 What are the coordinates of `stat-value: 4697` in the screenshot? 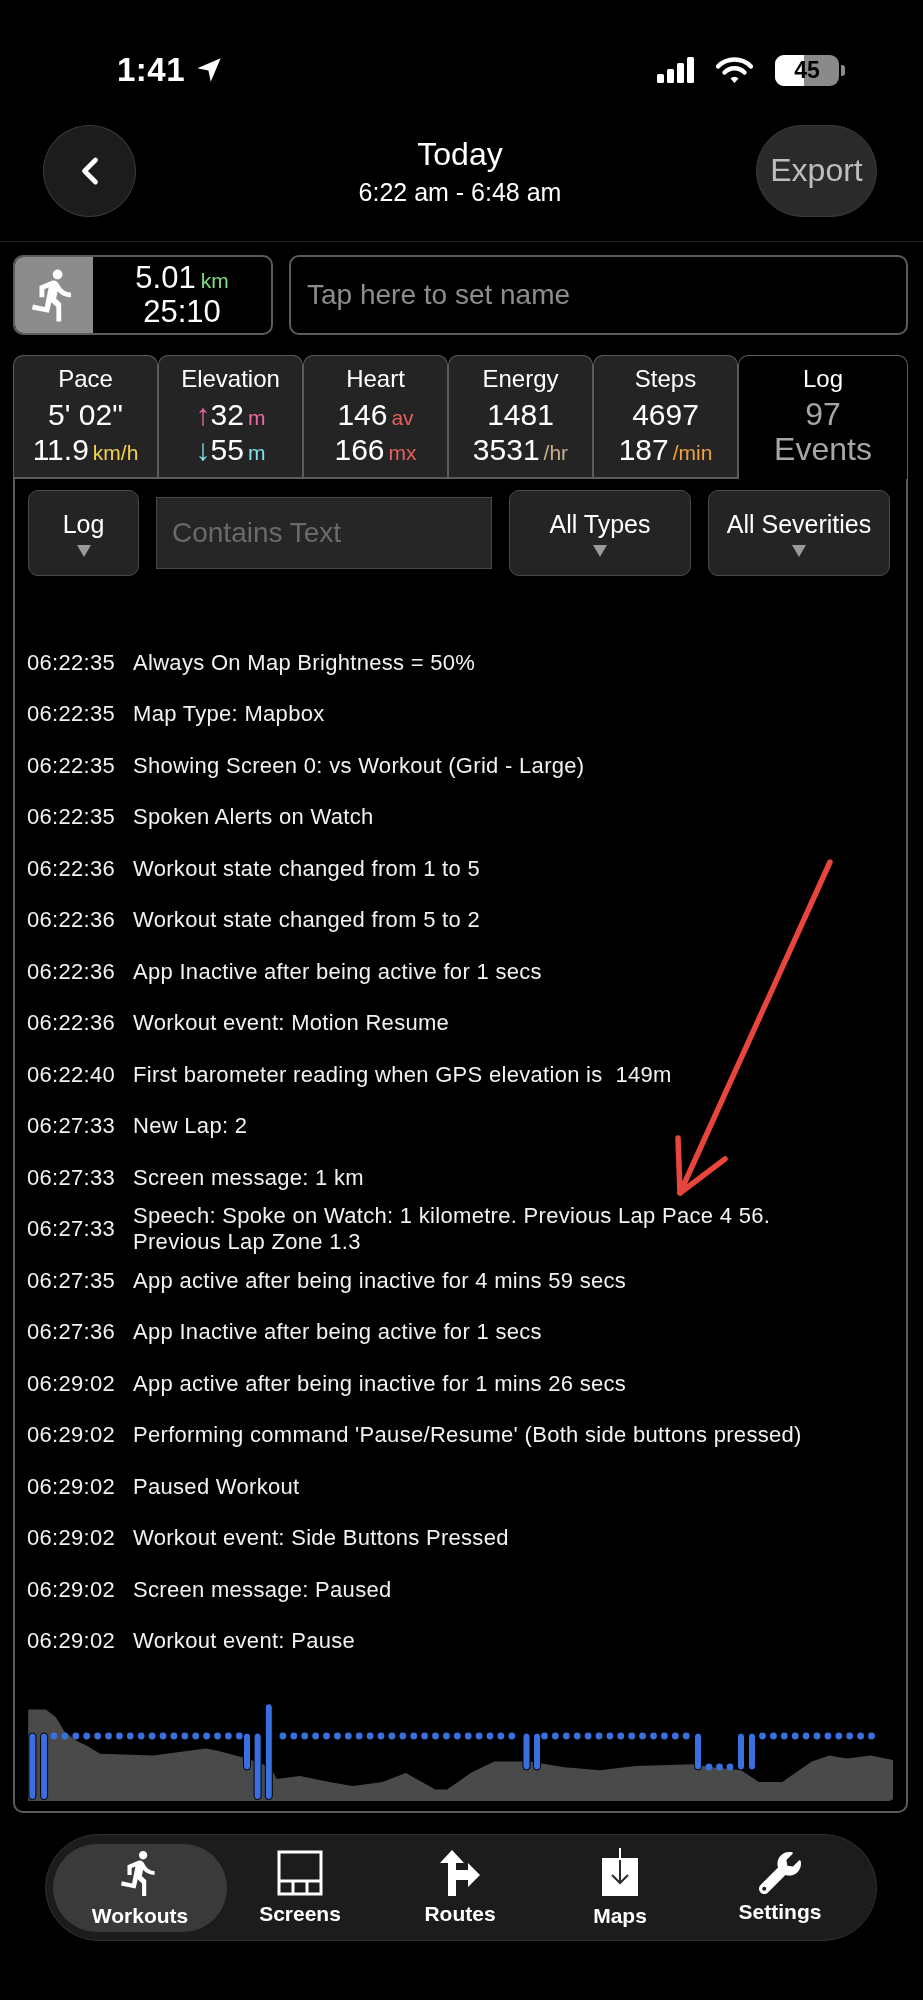 It's located at (665, 414).